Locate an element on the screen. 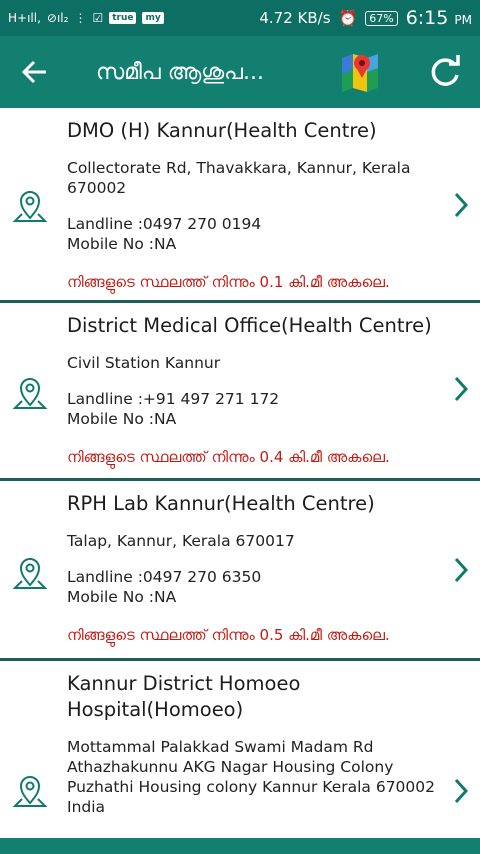  hospital-name: RPH Lab Kannur(Health Centre) is located at coordinates (221, 503).